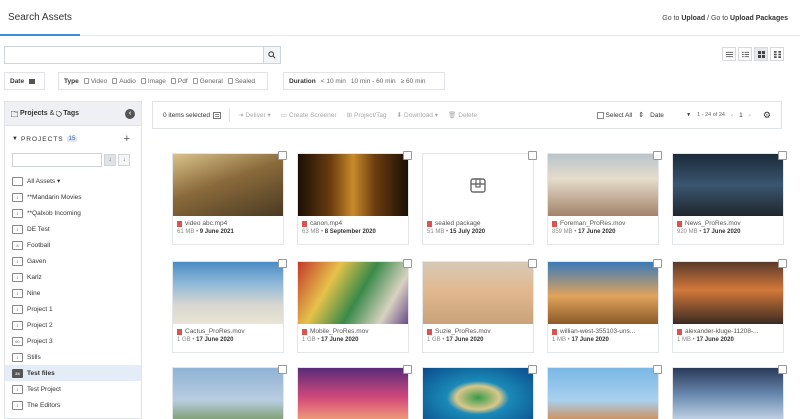  Describe the element at coordinates (333, 81) in the screenshot. I see `duration-short: < 10 min` at that location.